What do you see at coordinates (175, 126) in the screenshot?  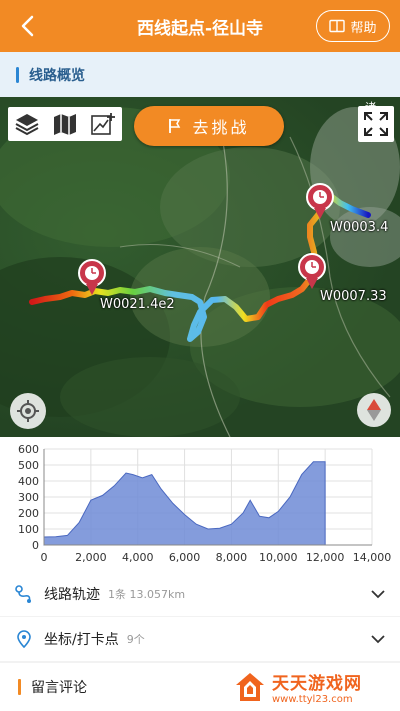 I see `flag-icon` at bounding box center [175, 126].